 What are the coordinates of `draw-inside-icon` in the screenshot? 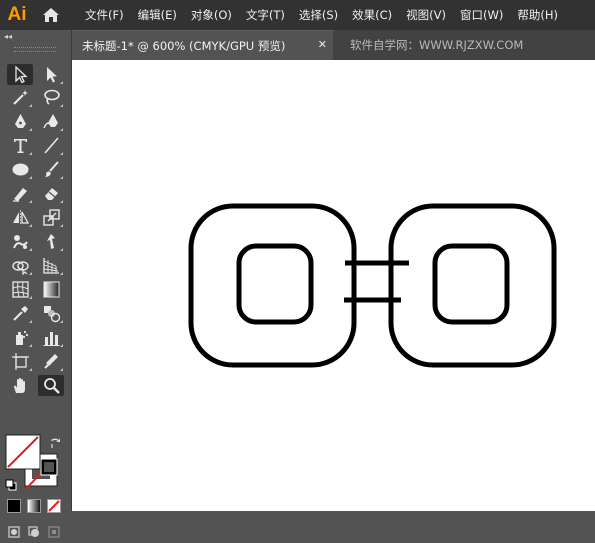 It's located at (54, 531).